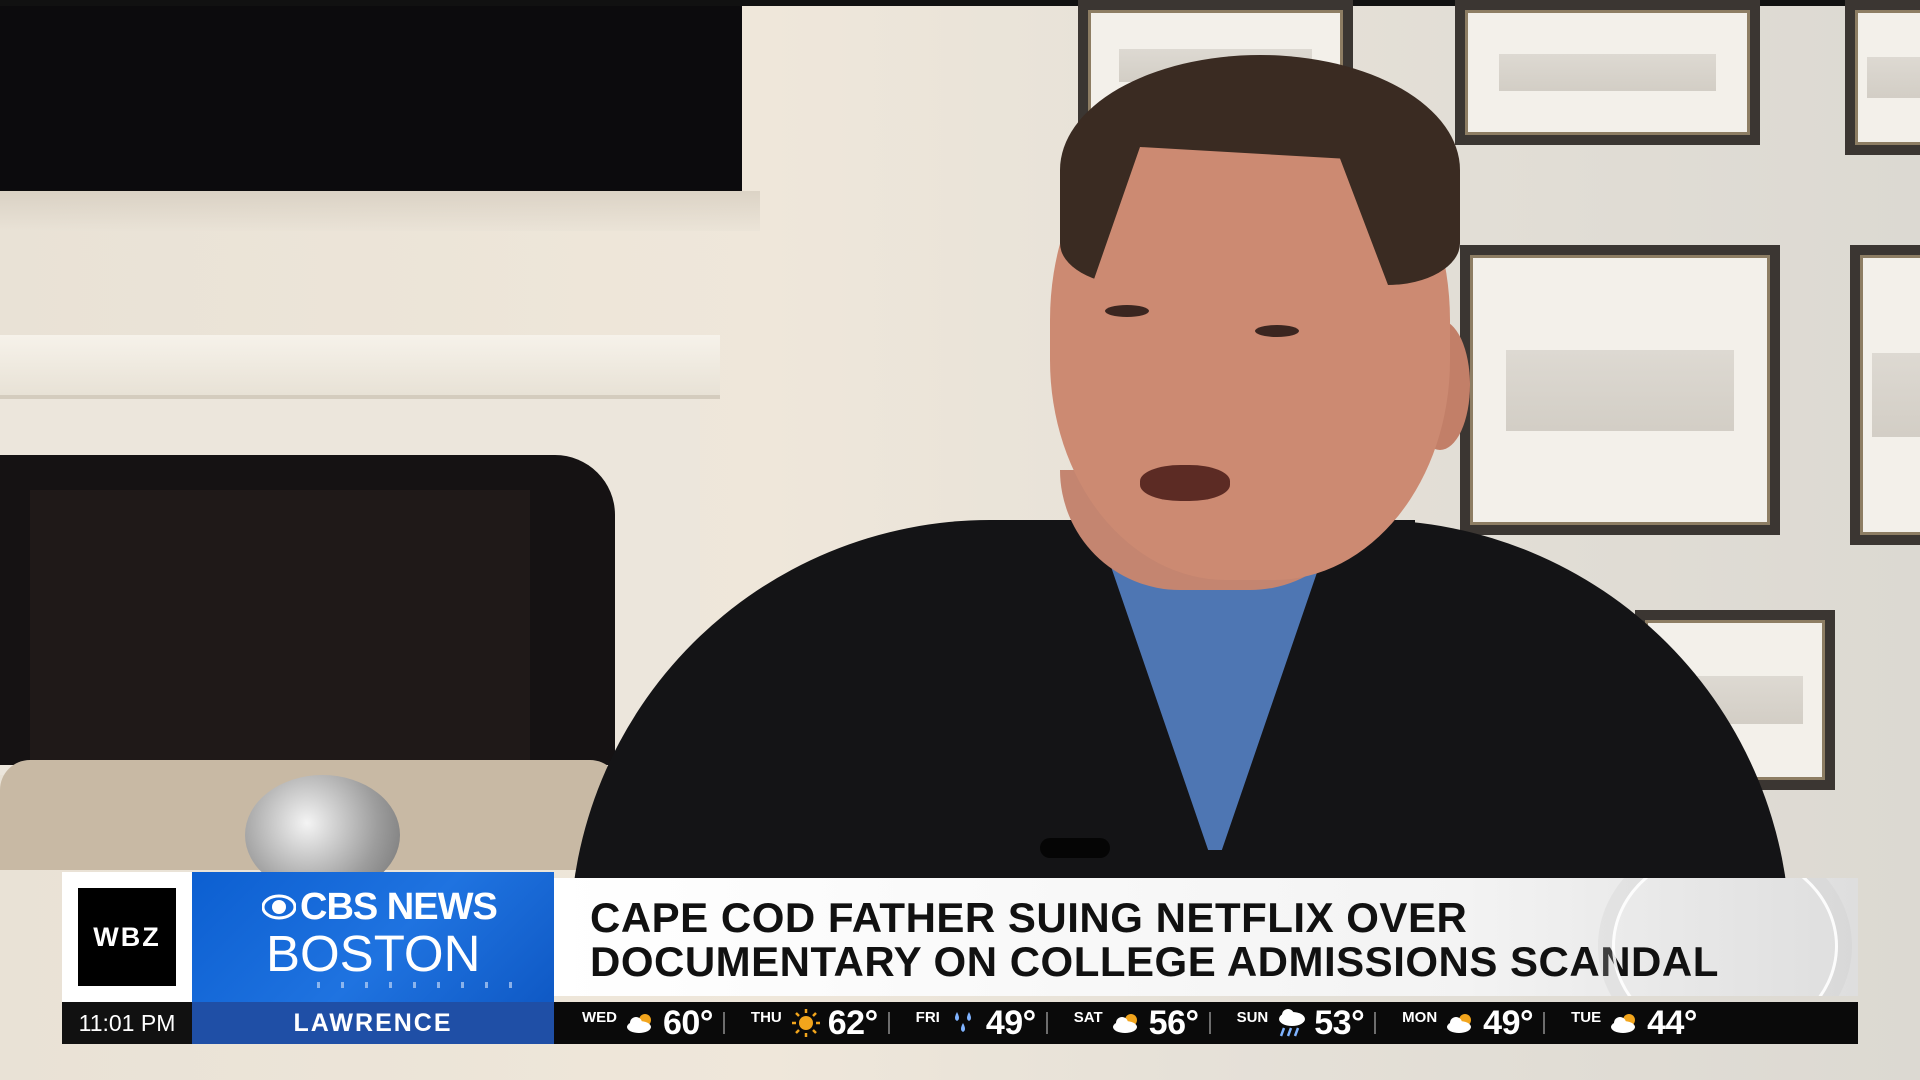 This screenshot has width=1920, height=1080. What do you see at coordinates (1075, 848) in the screenshot?
I see `lavalier-mic` at bounding box center [1075, 848].